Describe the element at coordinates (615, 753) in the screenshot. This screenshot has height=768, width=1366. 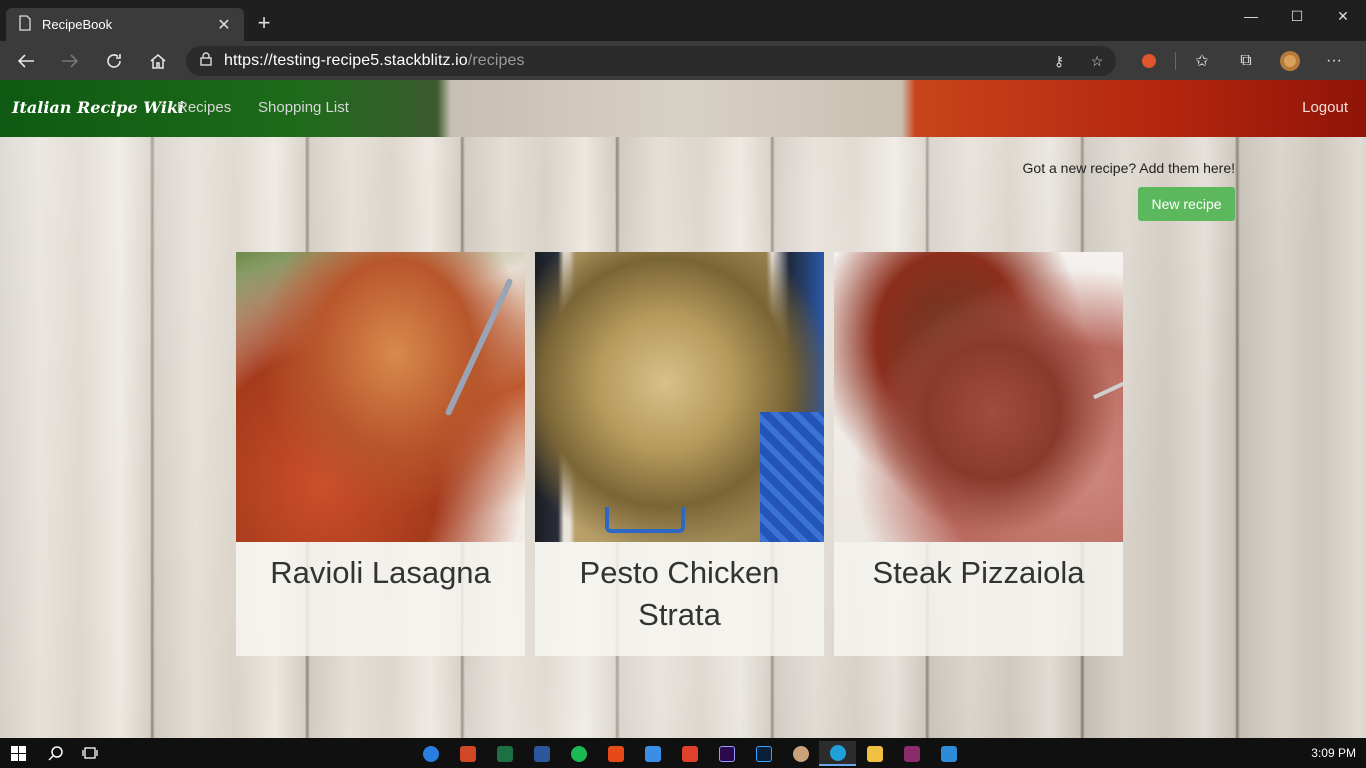
I see `office-icon` at that location.